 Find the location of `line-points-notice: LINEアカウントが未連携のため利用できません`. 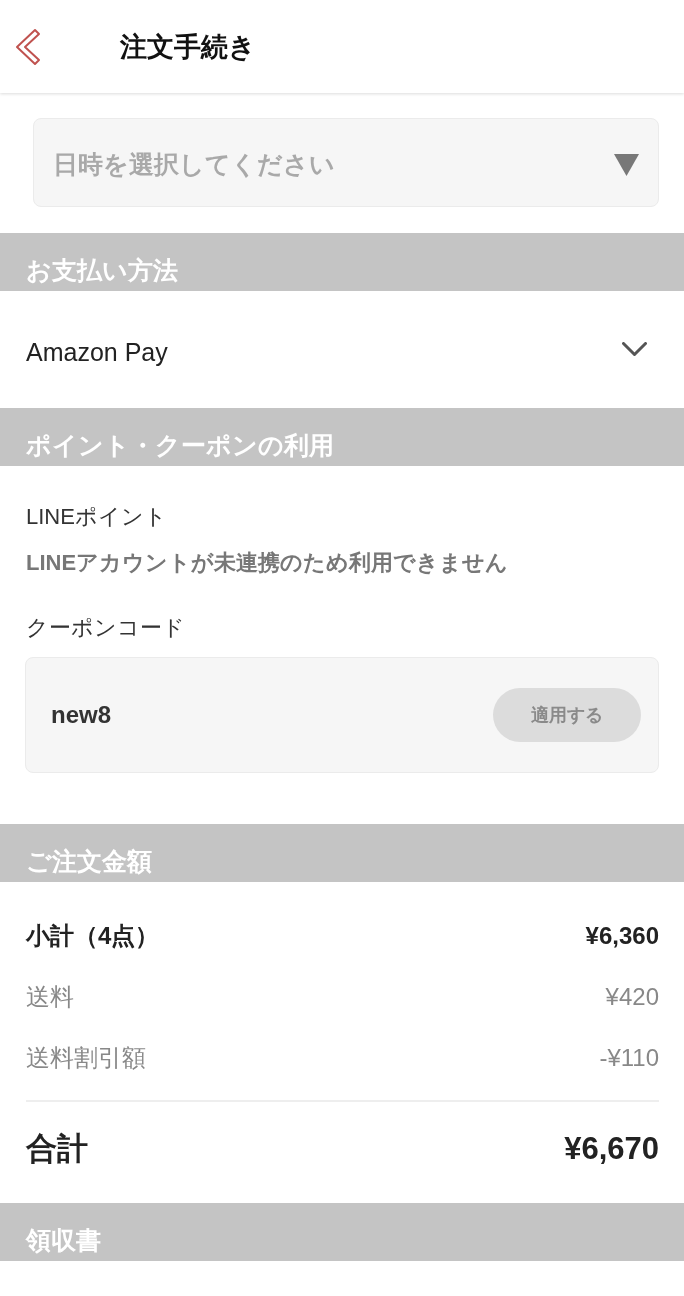

line-points-notice: LINEアカウントが未連携のため利用できません is located at coordinates (268, 563).